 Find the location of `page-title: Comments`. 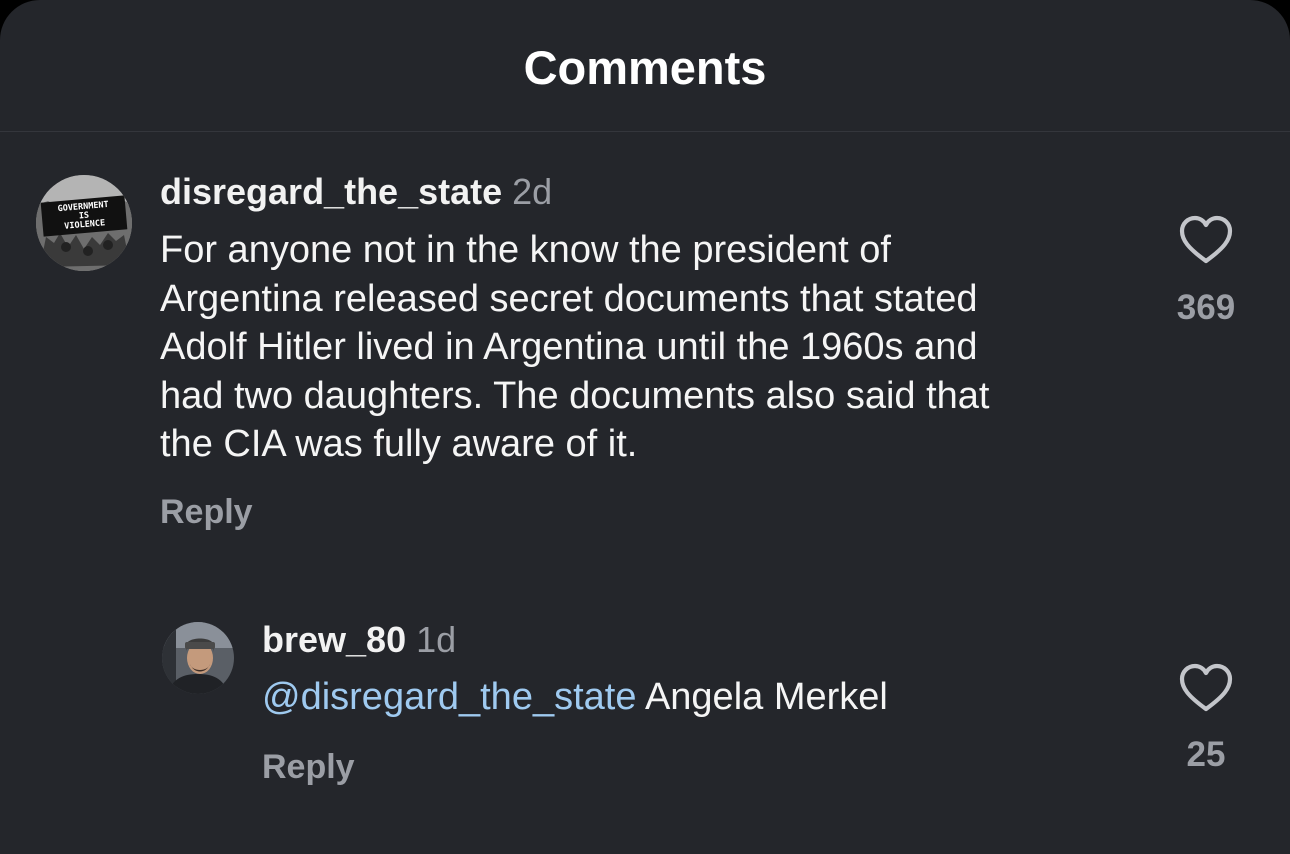

page-title: Comments is located at coordinates (645, 67).